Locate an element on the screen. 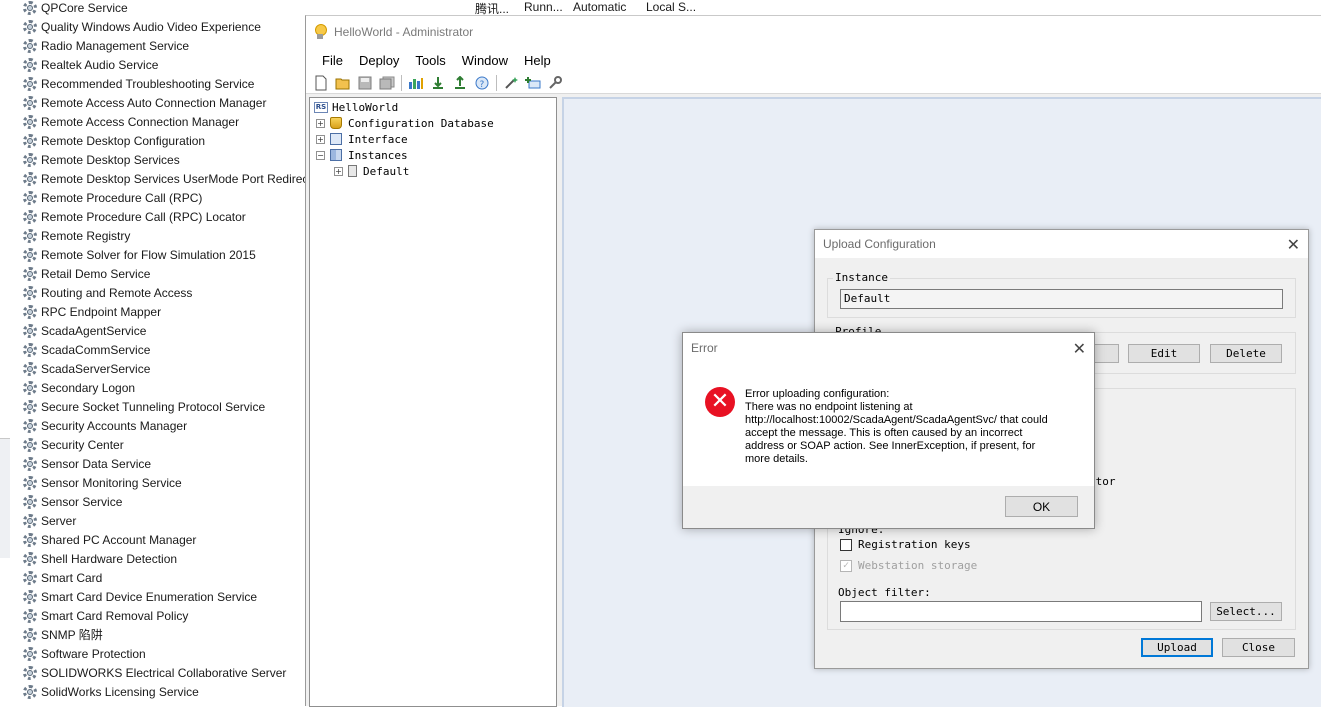  profile-edit-button: Edit is located at coordinates (1164, 353).